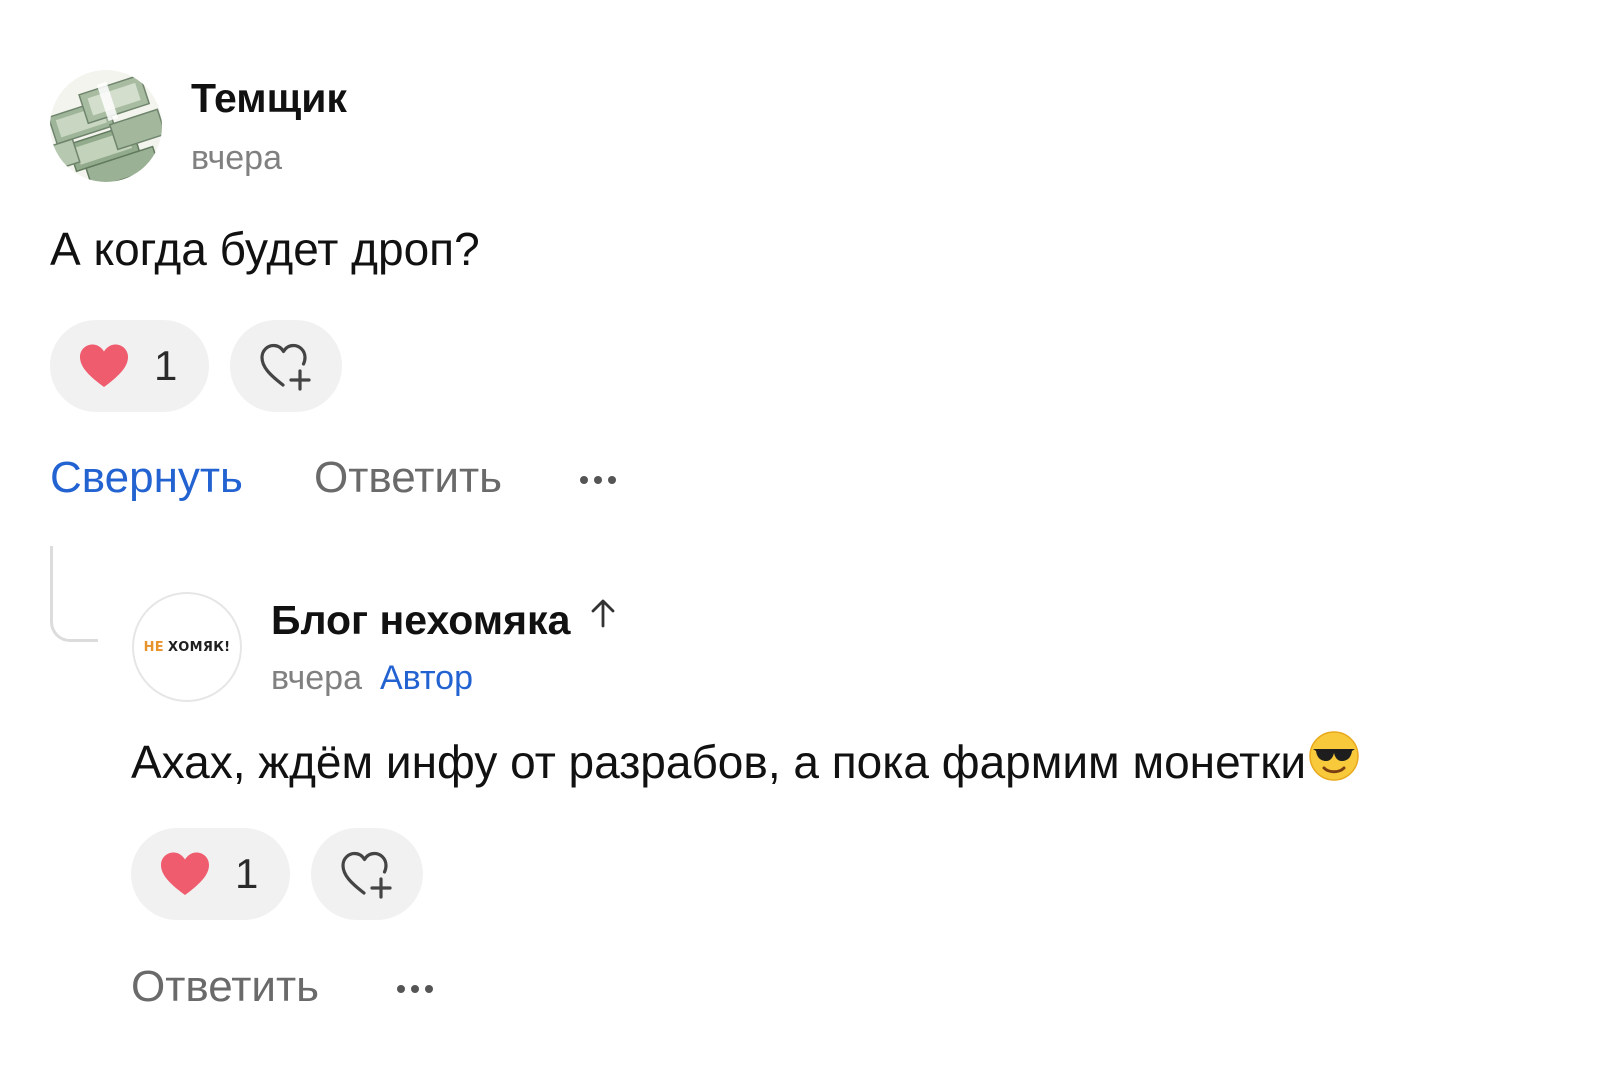  I want to click on reply-timestamp: вчера, so click(316, 678).